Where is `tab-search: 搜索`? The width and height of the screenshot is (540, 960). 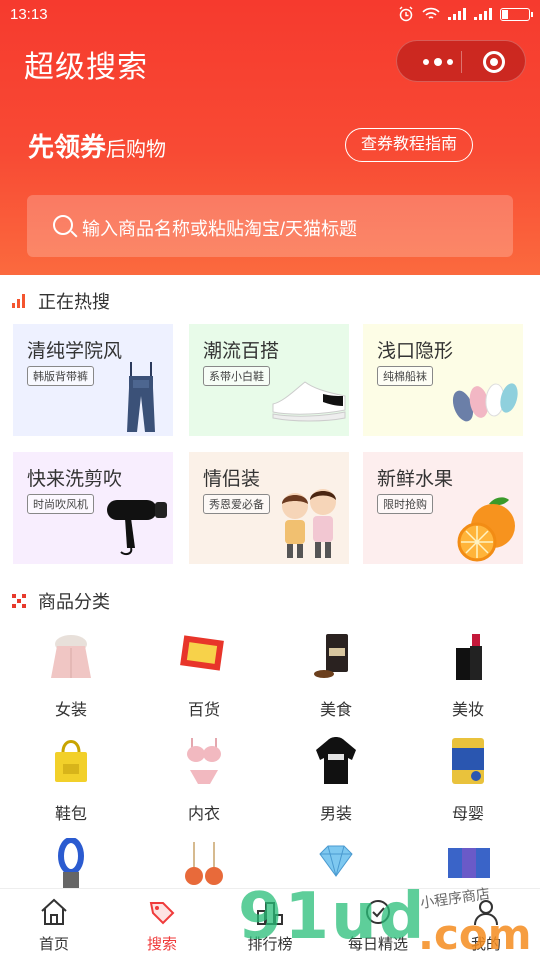
tab-search: 搜索 is located at coordinates (162, 924).